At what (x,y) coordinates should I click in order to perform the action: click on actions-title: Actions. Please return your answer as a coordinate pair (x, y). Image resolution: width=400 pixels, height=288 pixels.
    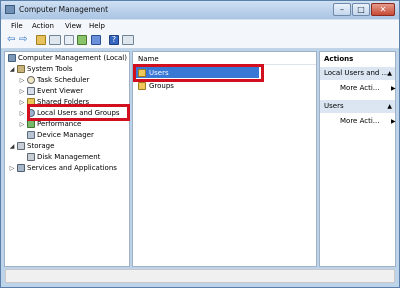
    Looking at the image, I should click on (339, 59).